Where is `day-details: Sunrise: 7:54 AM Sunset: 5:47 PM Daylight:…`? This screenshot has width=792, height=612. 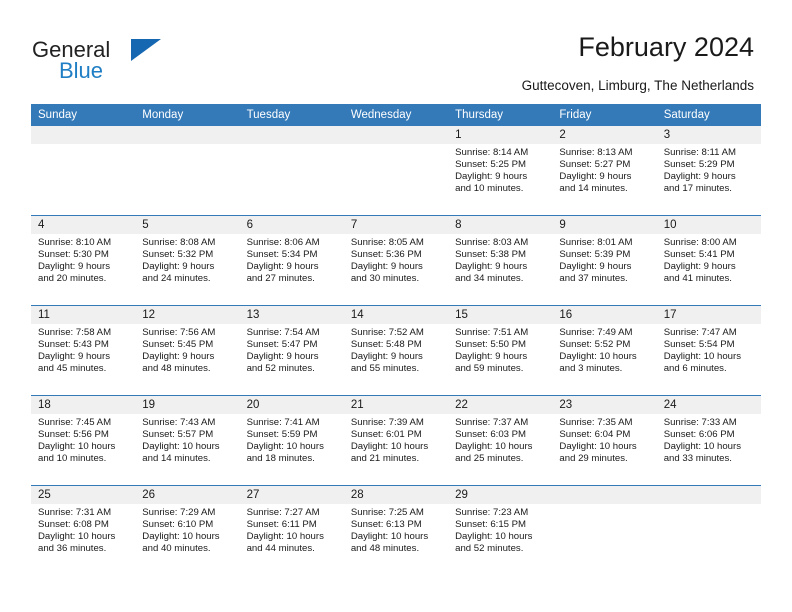 day-details: Sunrise: 7:54 AM Sunset: 5:47 PM Daylight:… is located at coordinates (292, 349).